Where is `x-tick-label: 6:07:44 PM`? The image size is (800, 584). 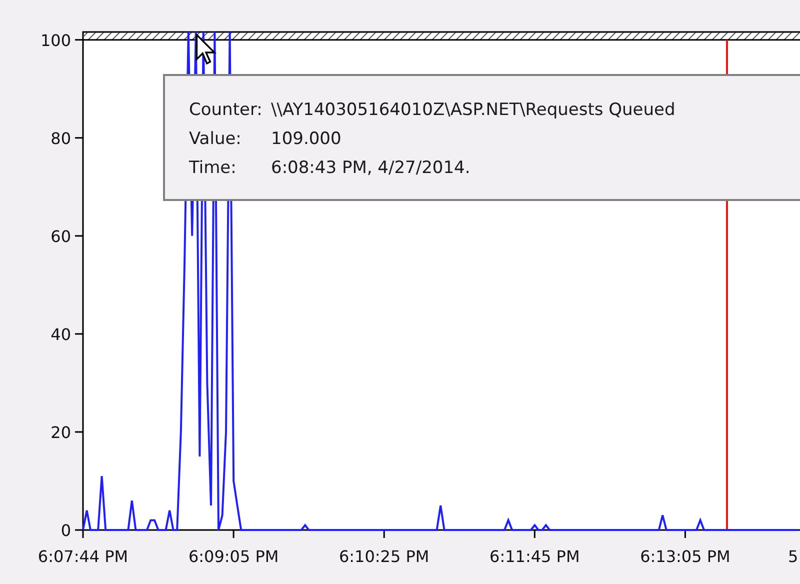
x-tick-label: 6:07:44 PM is located at coordinates (83, 556).